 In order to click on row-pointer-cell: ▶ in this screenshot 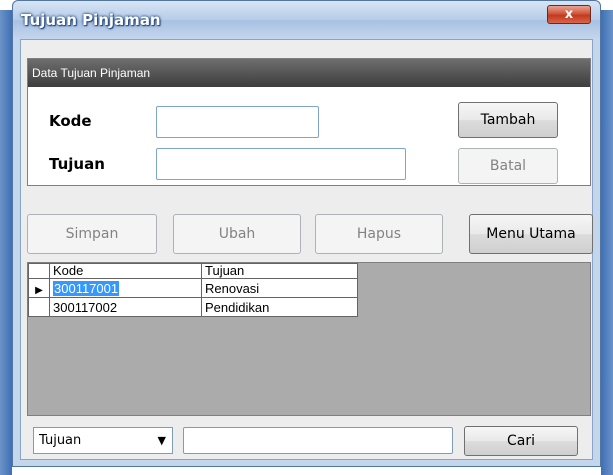, I will do `click(39, 288)`.